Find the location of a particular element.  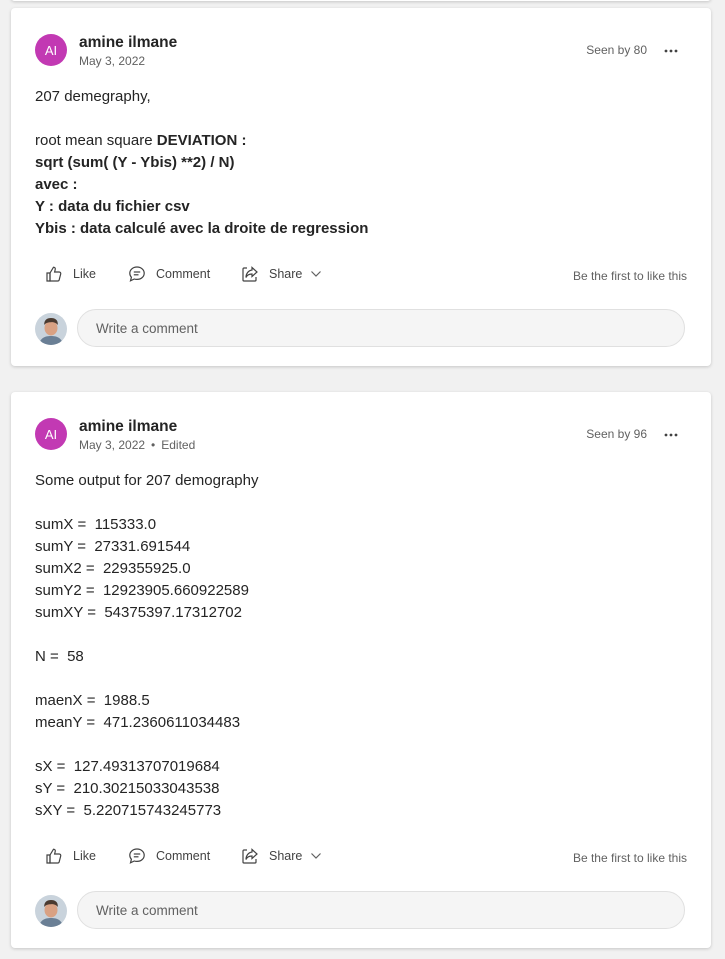

body-line: sX = 127.49313707019684 is located at coordinates (361, 767).